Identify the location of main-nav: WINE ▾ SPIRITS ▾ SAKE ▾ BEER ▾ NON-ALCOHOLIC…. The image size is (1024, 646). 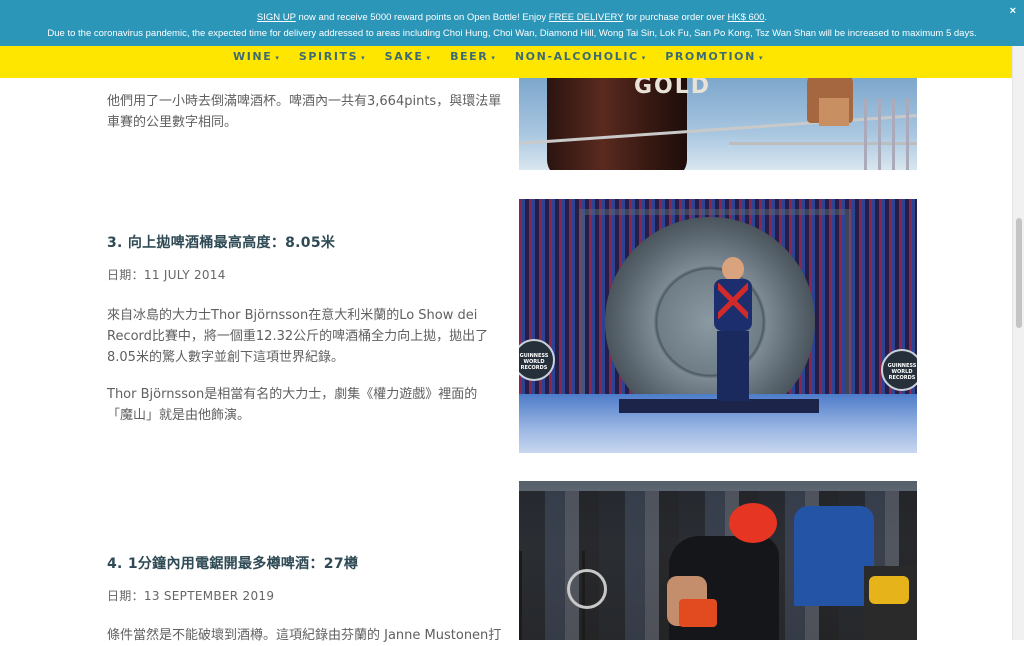
(506, 62).